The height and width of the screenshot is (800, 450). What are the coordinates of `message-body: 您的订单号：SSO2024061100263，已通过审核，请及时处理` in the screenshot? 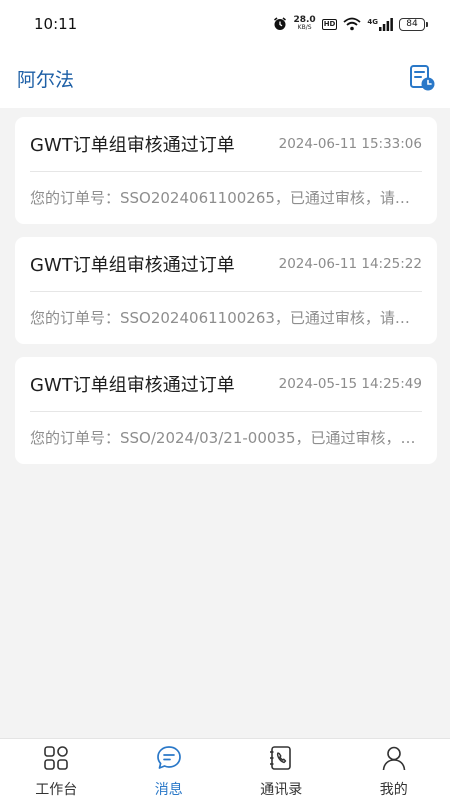 It's located at (226, 317).